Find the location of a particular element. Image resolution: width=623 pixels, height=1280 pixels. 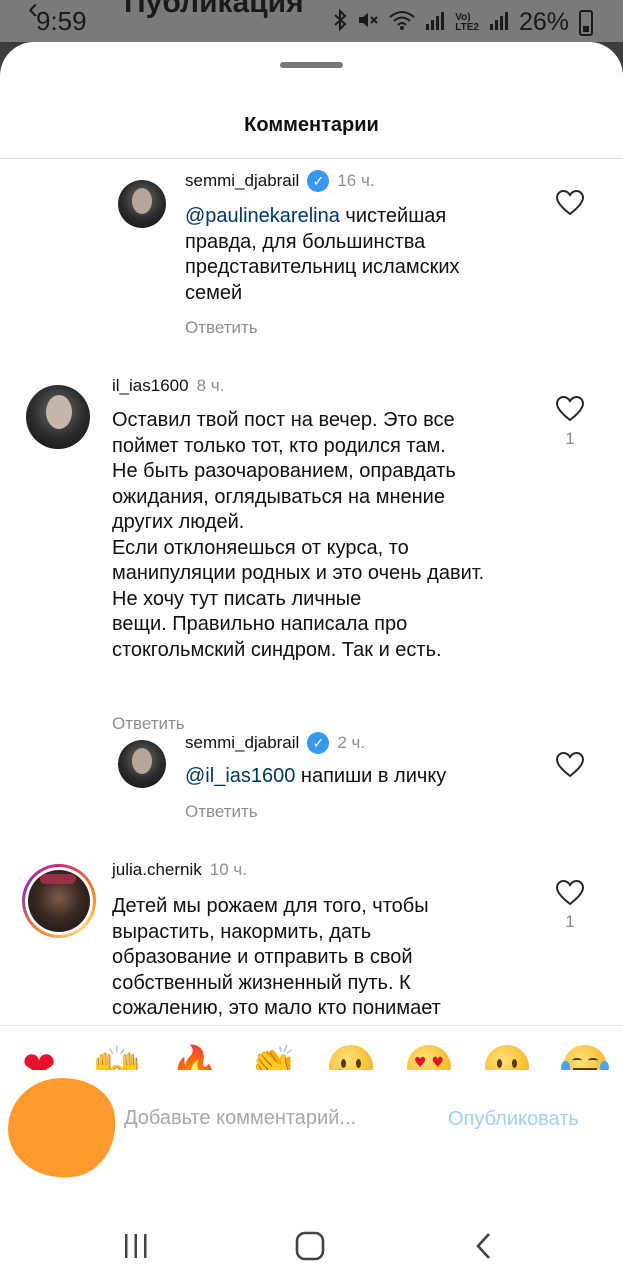

comment-meta: il_ias1600 8 ч. is located at coordinates (168, 386).